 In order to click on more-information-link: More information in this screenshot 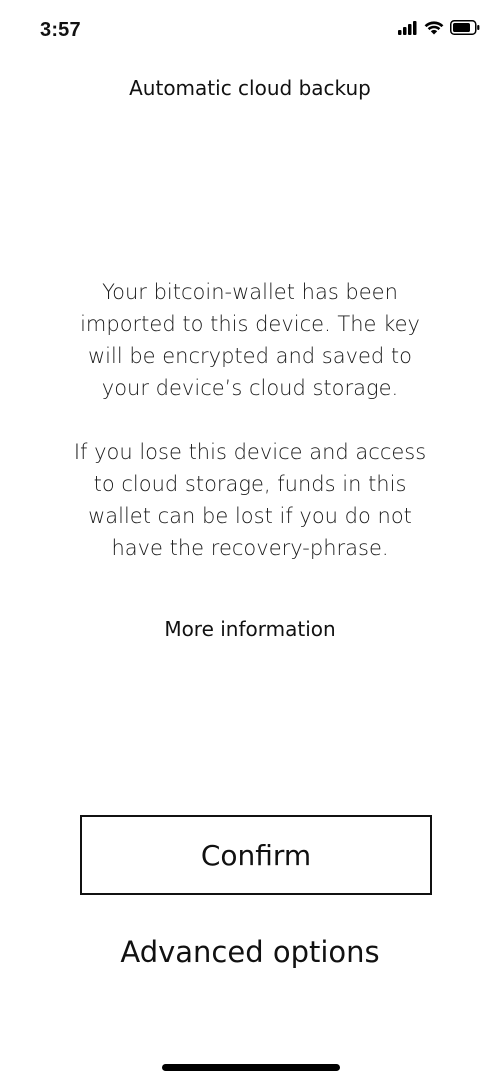, I will do `click(250, 629)`.